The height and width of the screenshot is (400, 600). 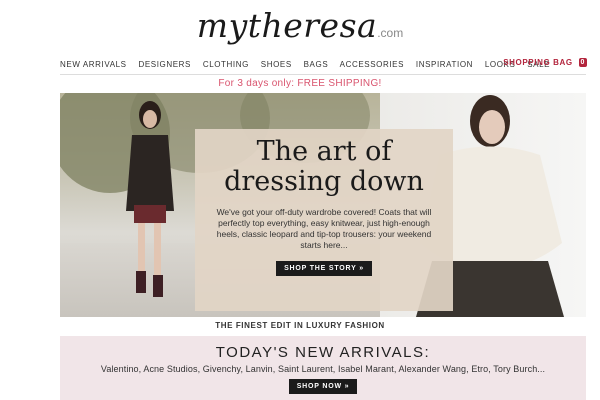 I want to click on logo-text: mytheresa, so click(x=287, y=25).